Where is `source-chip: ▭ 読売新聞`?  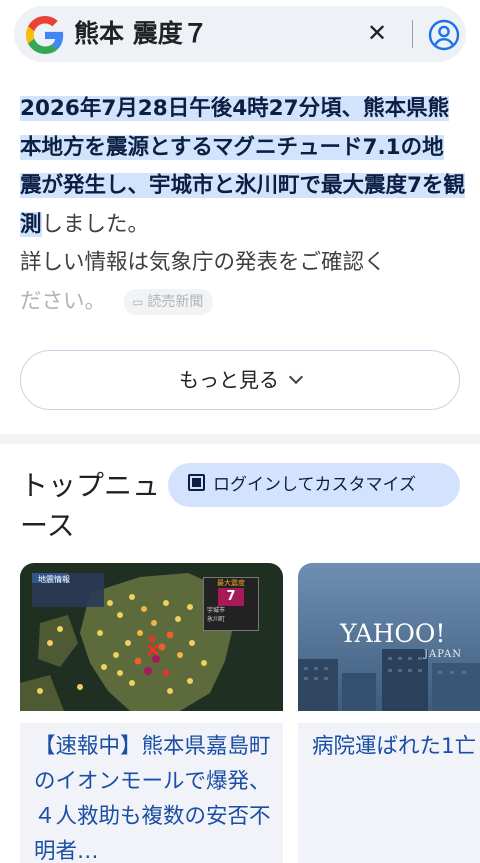
source-chip: ▭ 読売新聞 is located at coordinates (169, 301).